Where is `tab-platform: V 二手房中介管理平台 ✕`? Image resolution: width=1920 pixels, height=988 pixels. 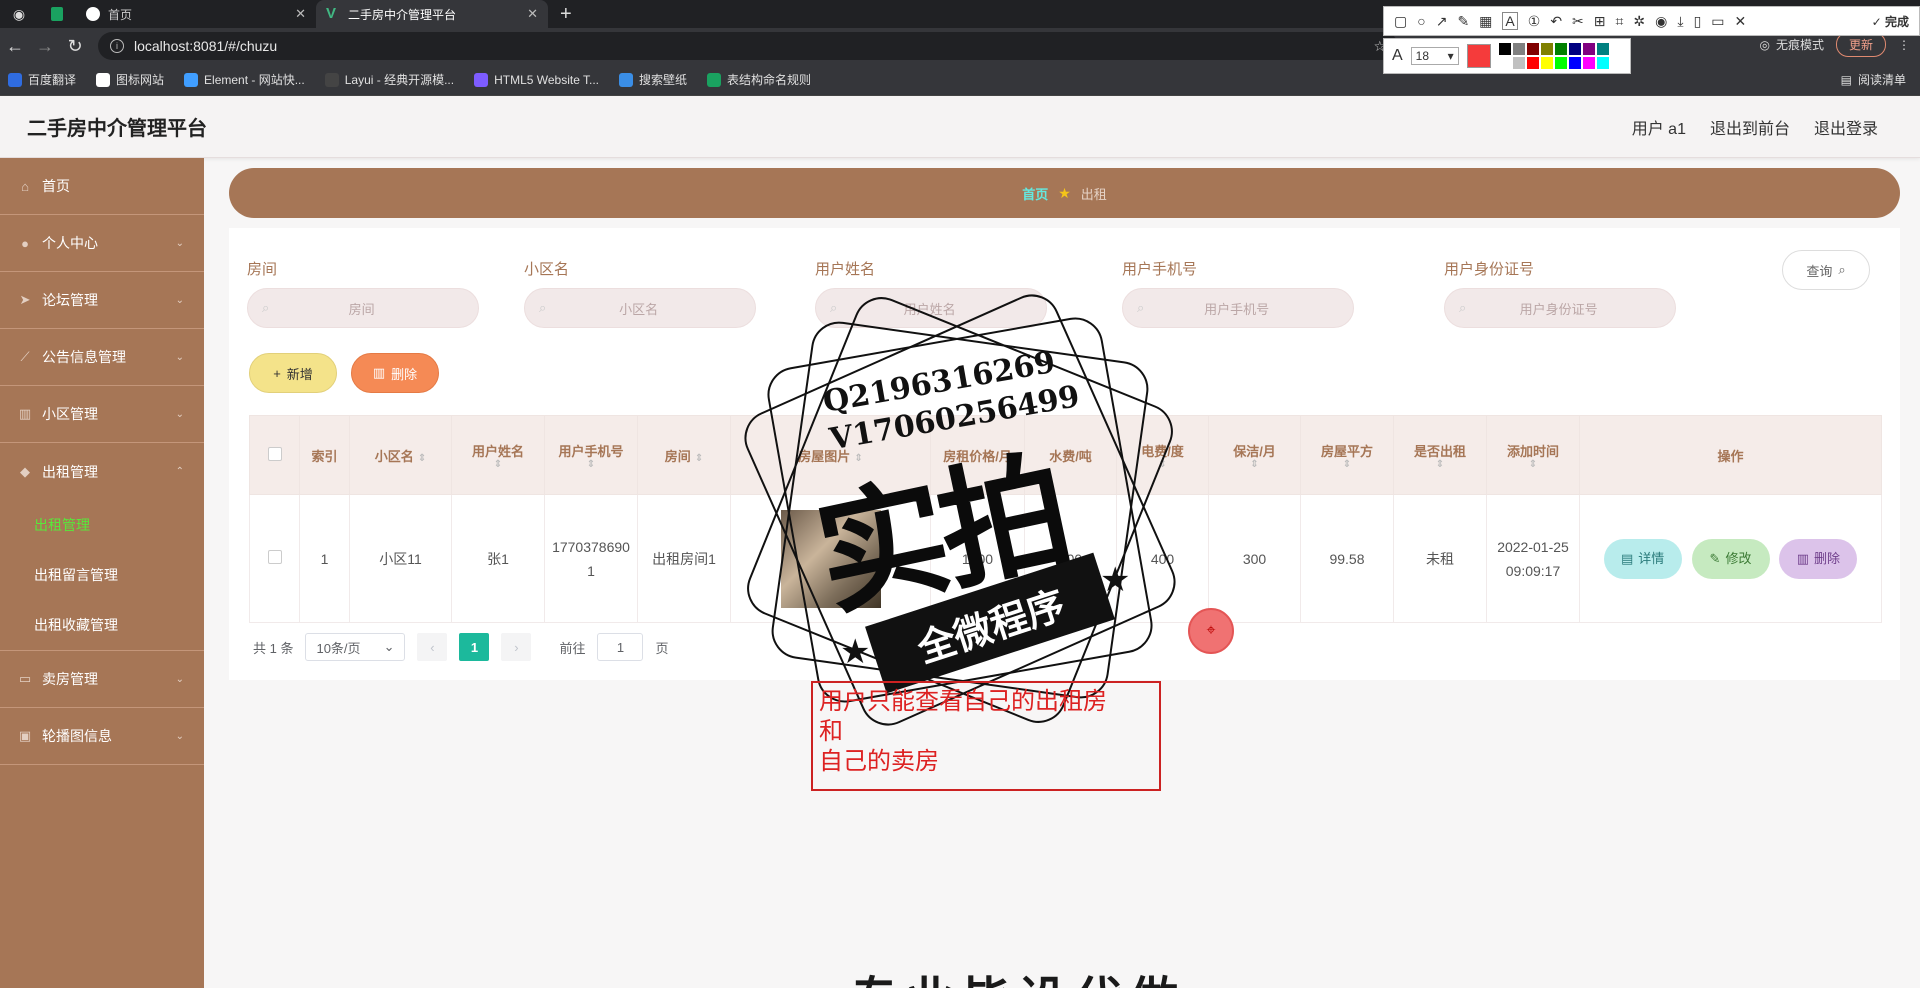 tab-platform: V 二手房中介管理平台 ✕ is located at coordinates (432, 14).